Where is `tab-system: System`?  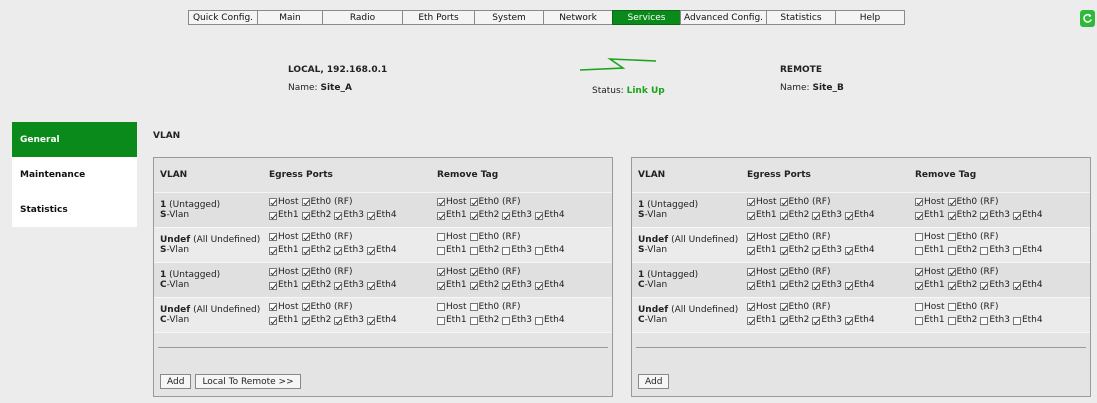
tab-system: System is located at coordinates (509, 17).